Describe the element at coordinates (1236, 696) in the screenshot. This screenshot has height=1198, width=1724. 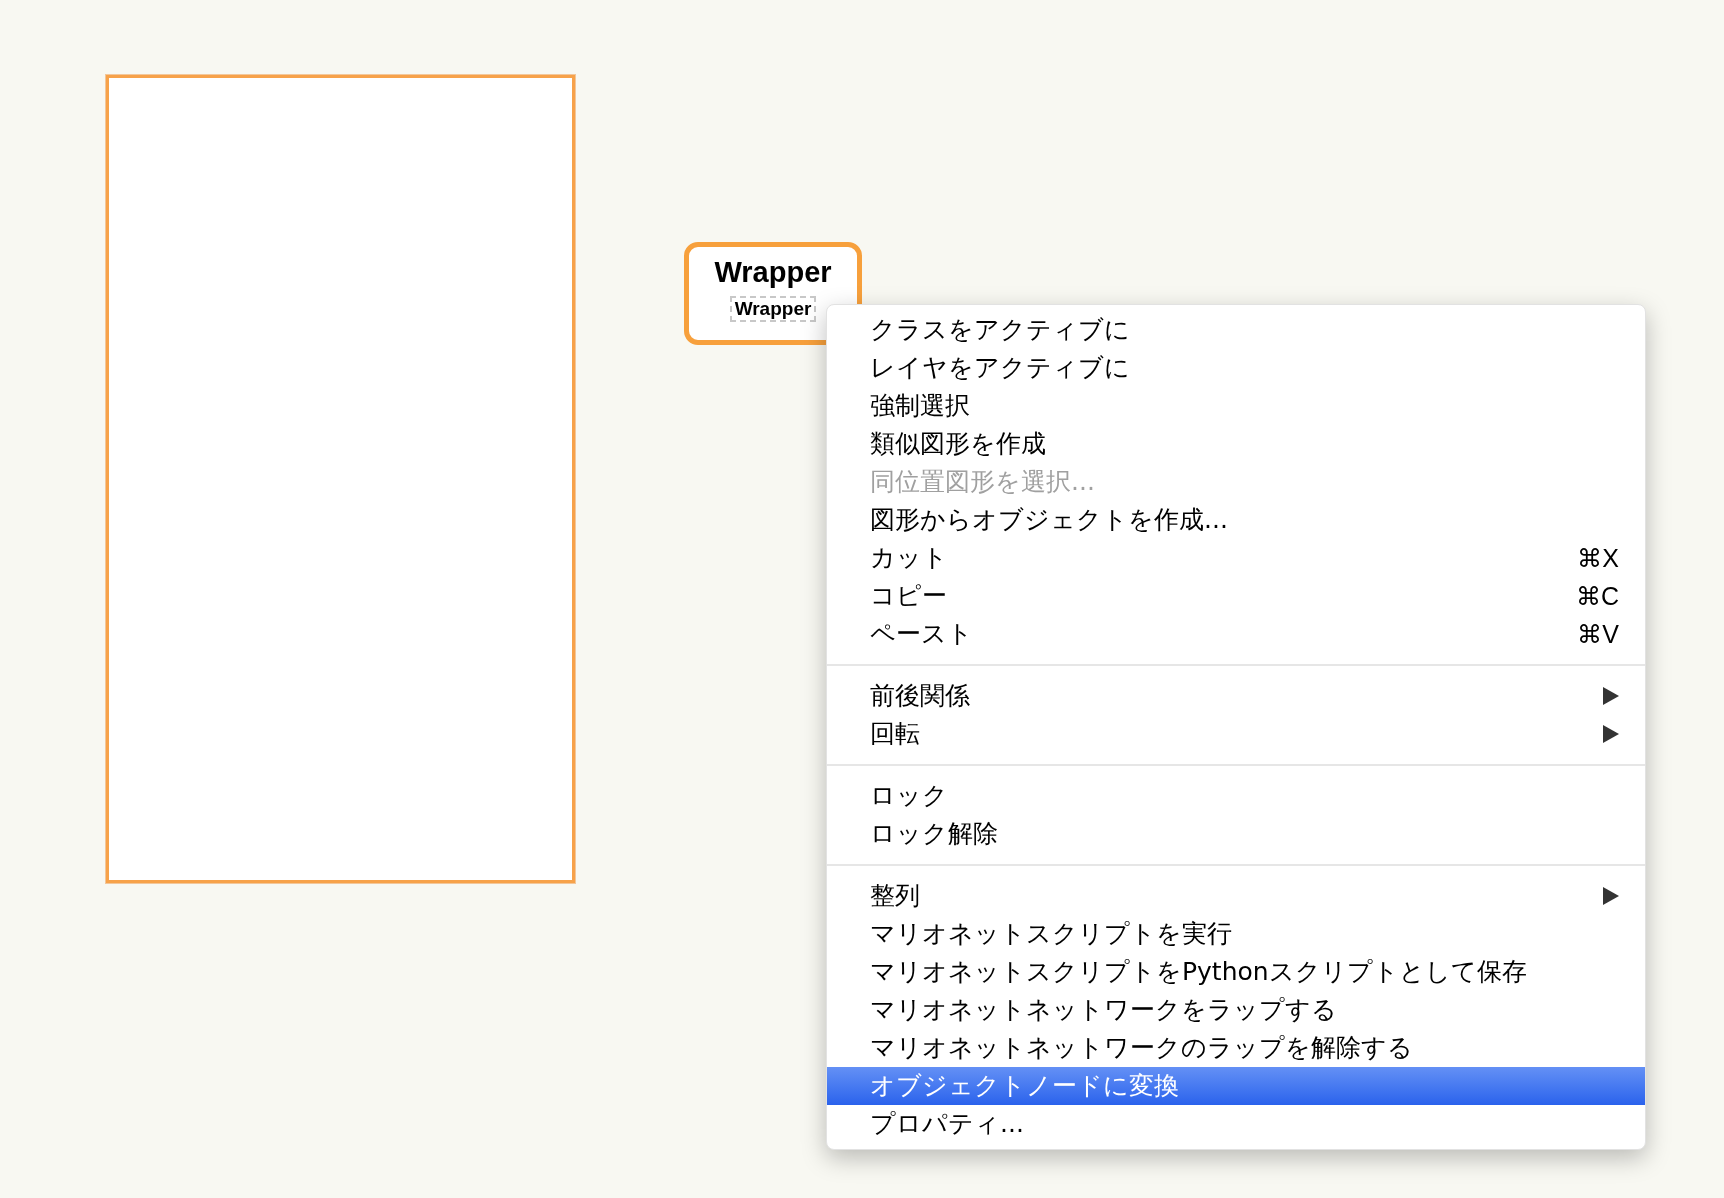
I see `menu-item: 前後関係` at that location.